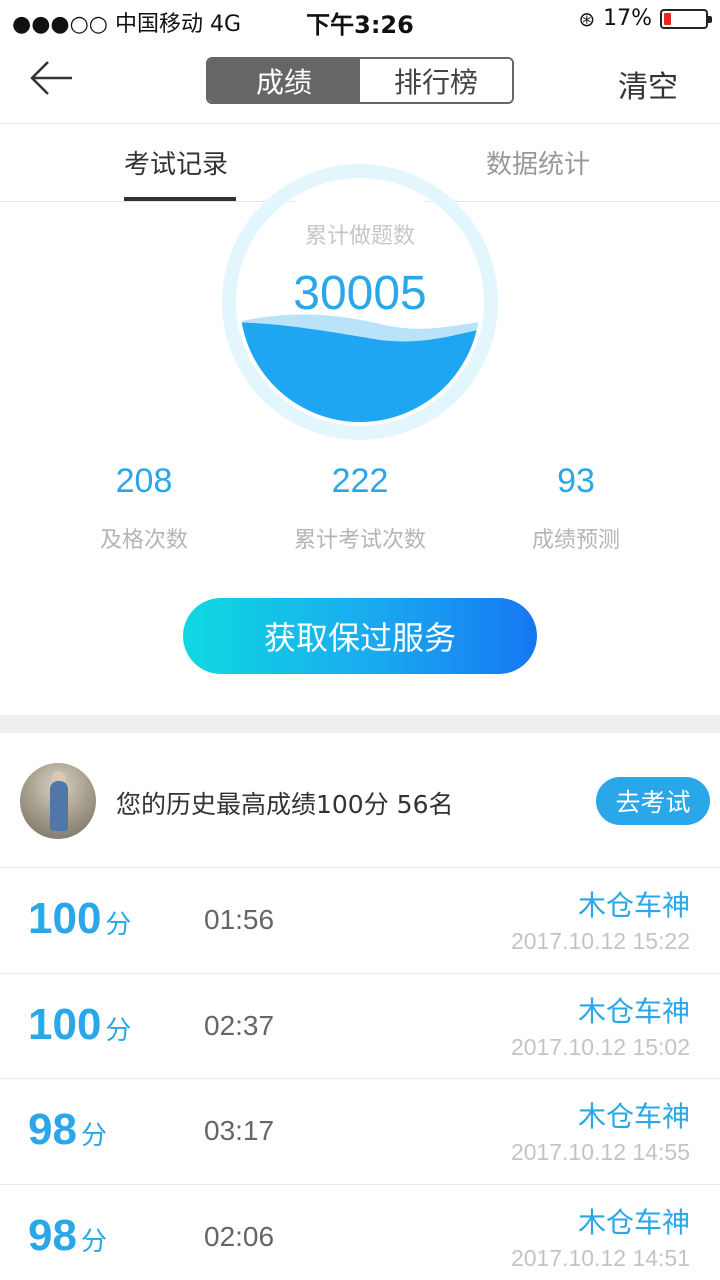  What do you see at coordinates (239, 1025) in the screenshot?
I see `record-duration: 02:37` at bounding box center [239, 1025].